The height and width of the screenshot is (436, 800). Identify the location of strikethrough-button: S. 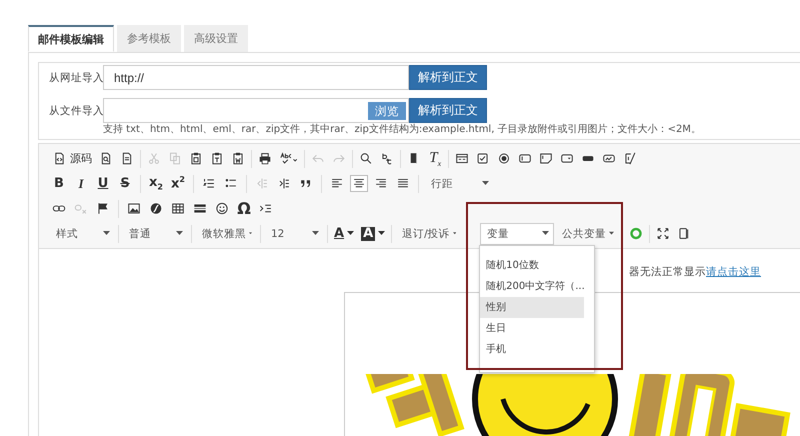
(125, 183).